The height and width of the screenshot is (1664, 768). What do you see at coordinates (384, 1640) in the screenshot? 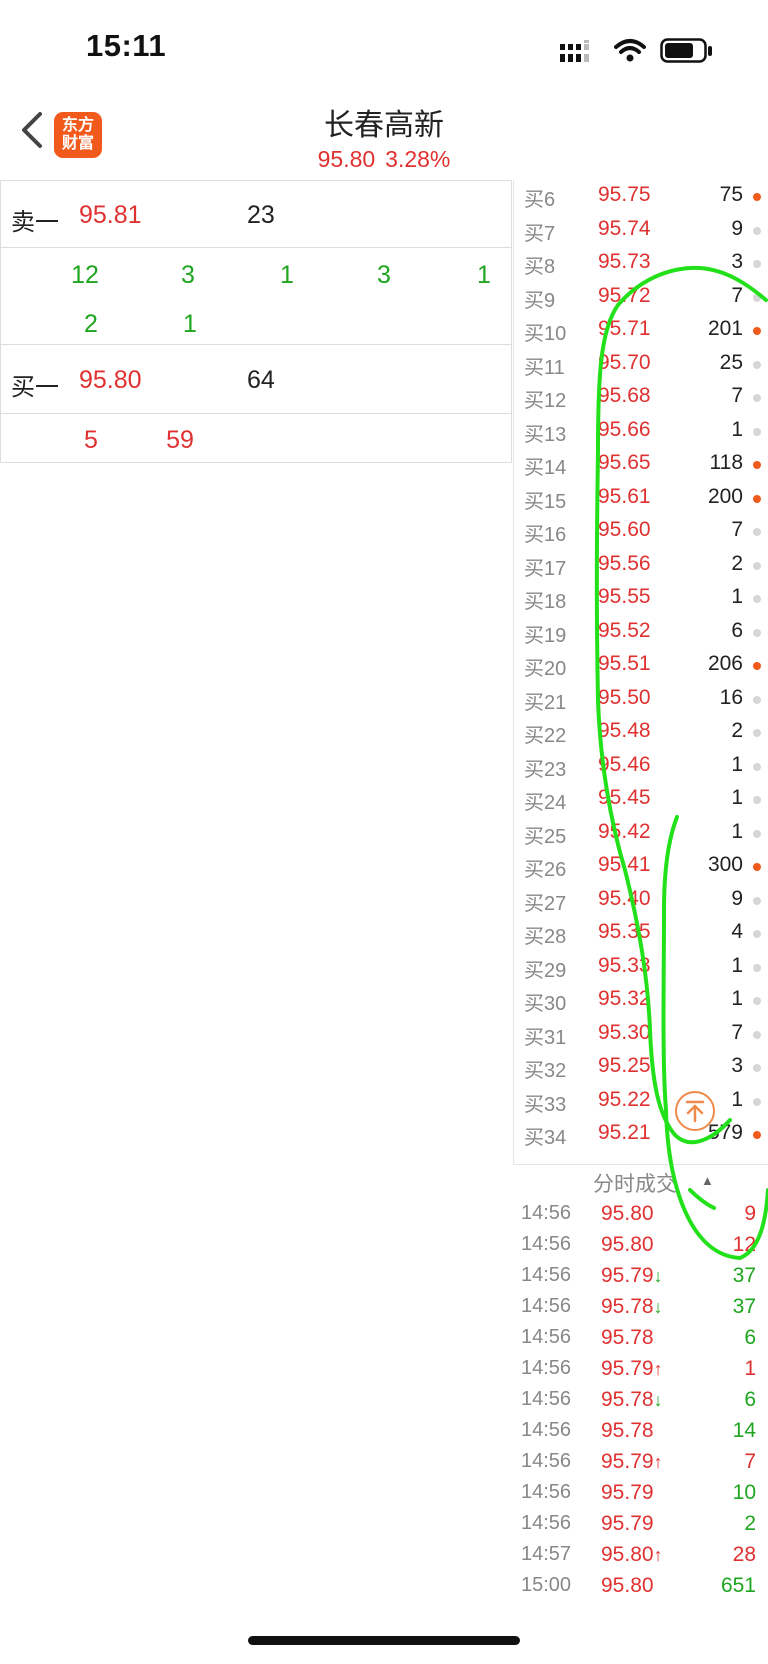
I see `home-indicator` at bounding box center [384, 1640].